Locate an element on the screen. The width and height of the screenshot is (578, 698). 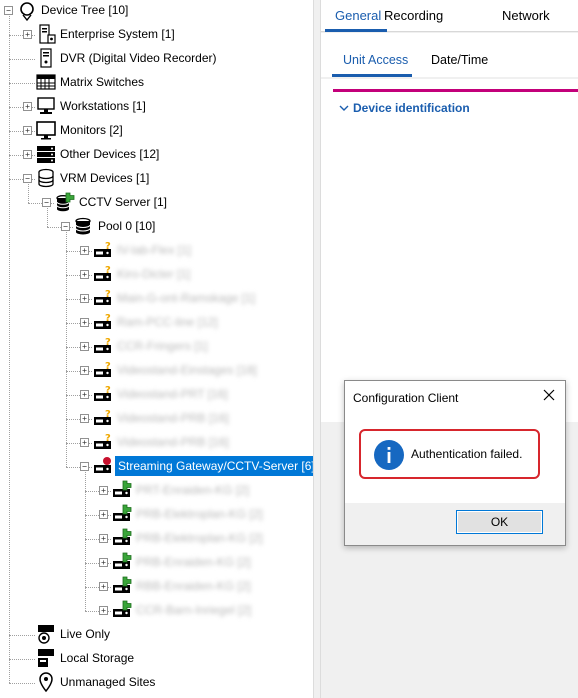
tree-node: − VRM Devices [1] is located at coordinates (159, 178).